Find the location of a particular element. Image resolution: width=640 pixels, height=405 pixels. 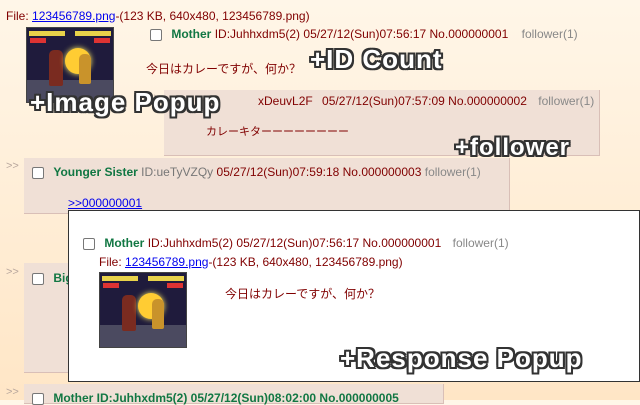

popup-date: 05/27/12(Sun)07:56:17 is located at coordinates (298, 243).